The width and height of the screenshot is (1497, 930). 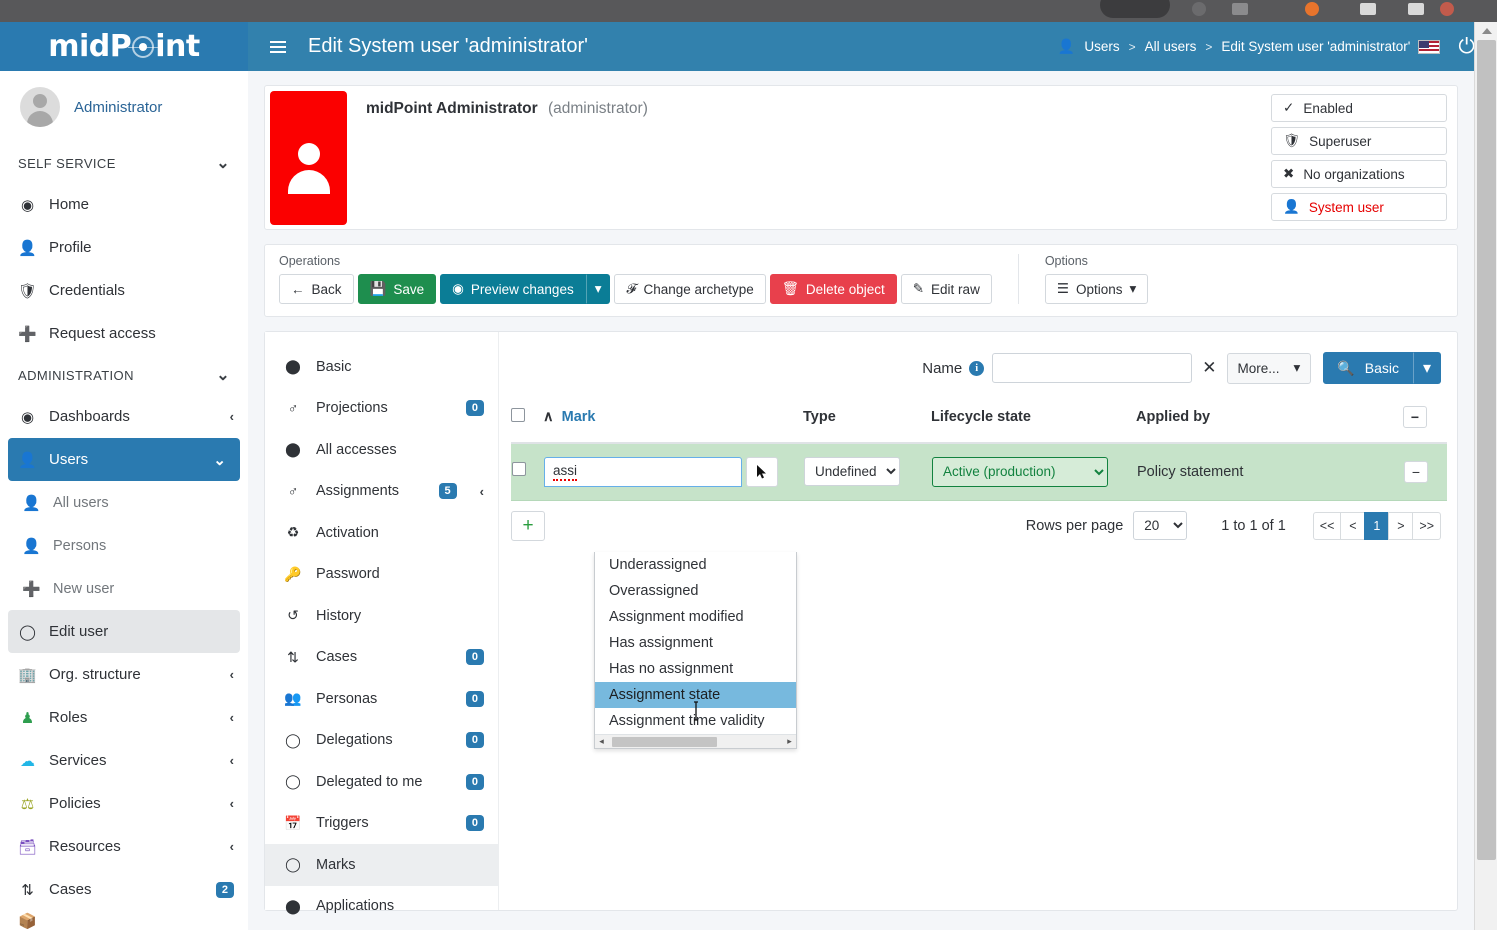 What do you see at coordinates (1133, 288) in the screenshot?
I see `chevron-down-icon: ▾` at bounding box center [1133, 288].